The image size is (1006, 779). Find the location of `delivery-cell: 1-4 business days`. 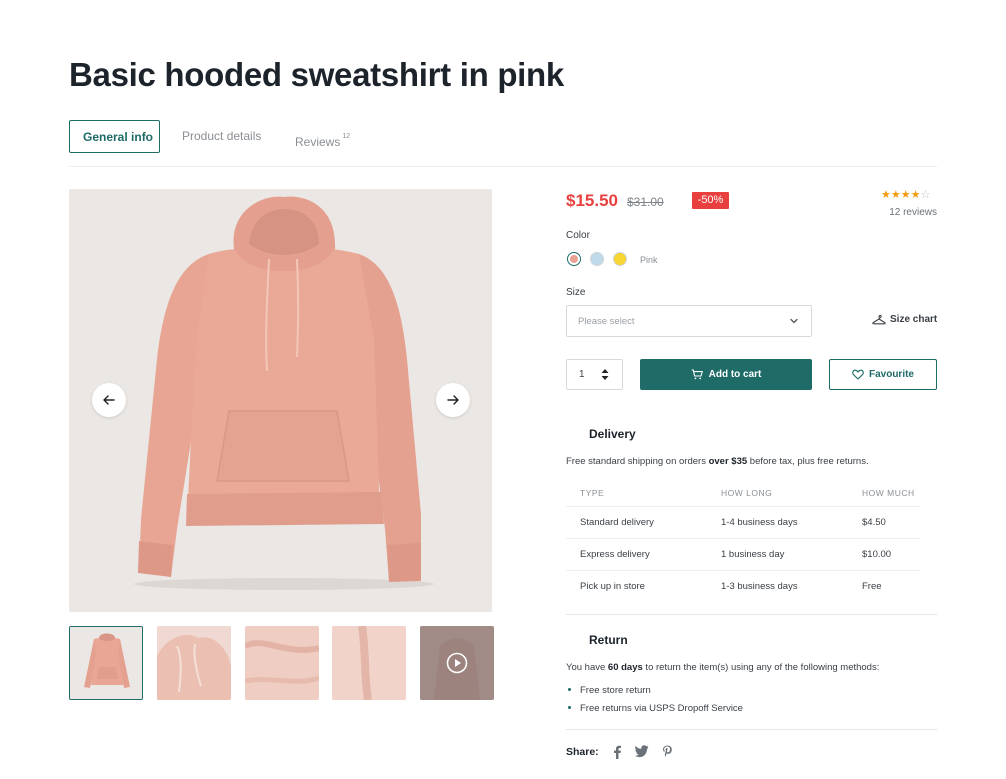

delivery-cell: 1-4 business days is located at coordinates (759, 522).